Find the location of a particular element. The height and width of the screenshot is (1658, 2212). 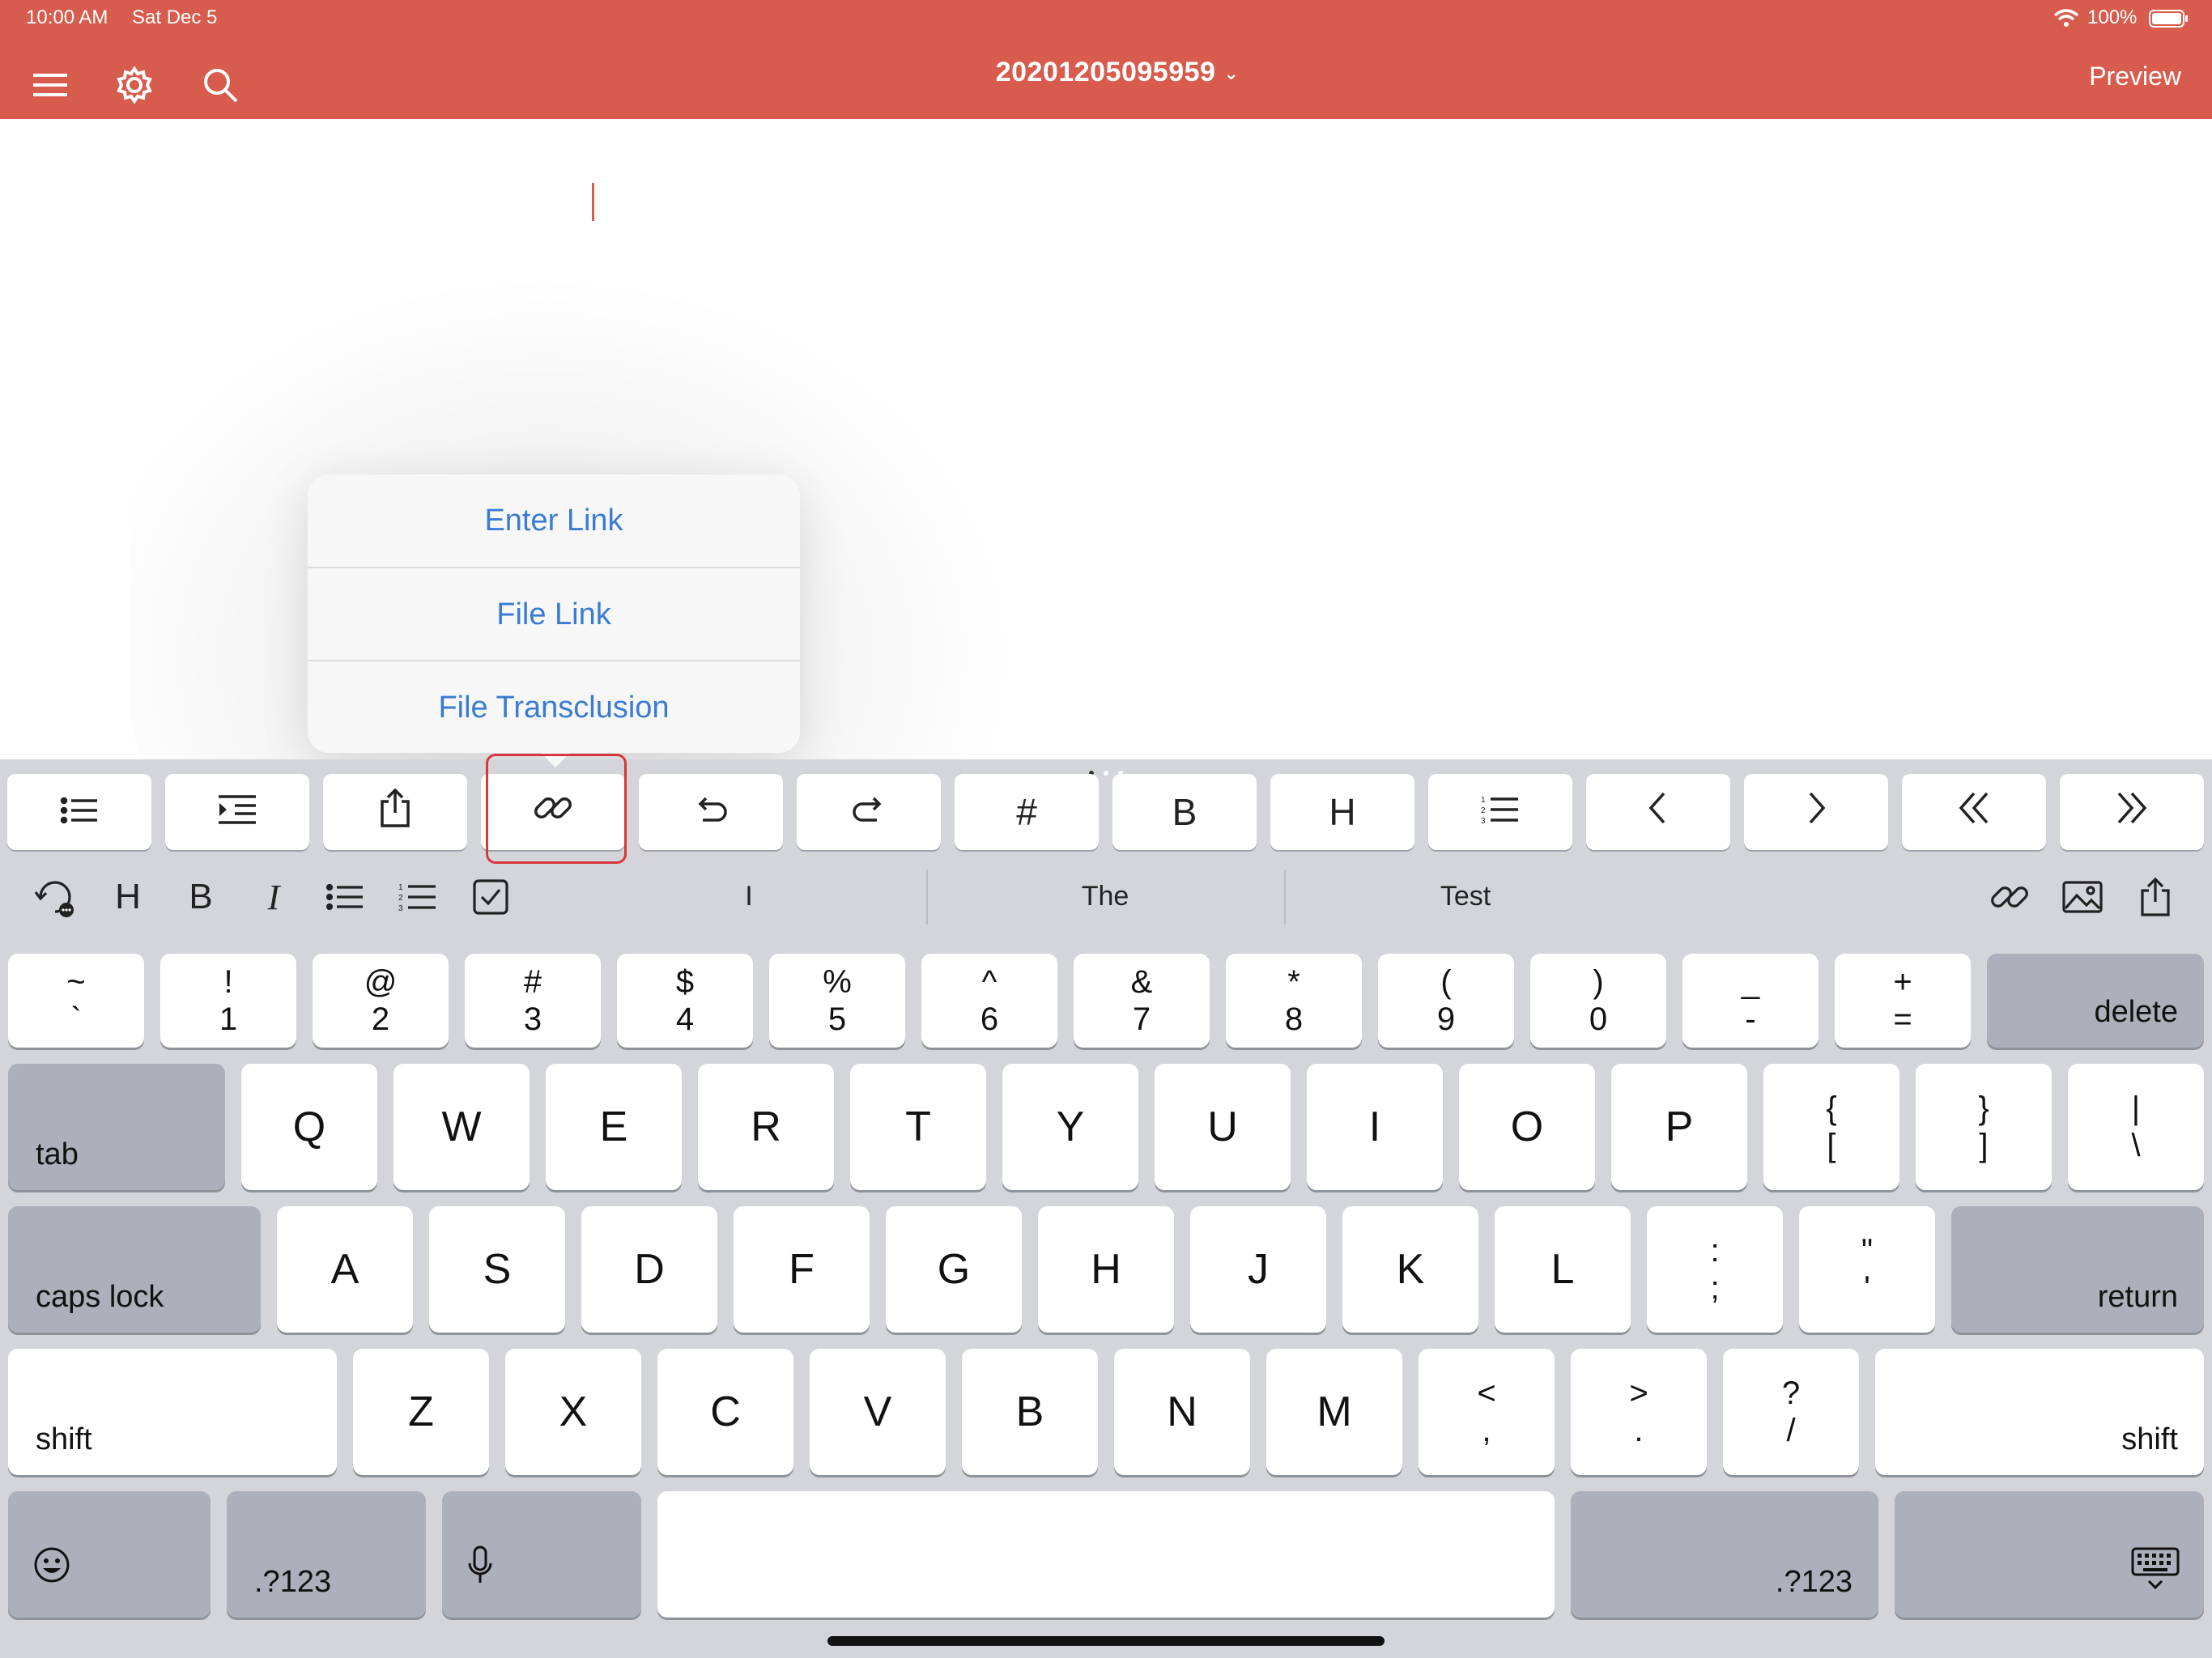

key-symbol: | \ is located at coordinates (2136, 1127).